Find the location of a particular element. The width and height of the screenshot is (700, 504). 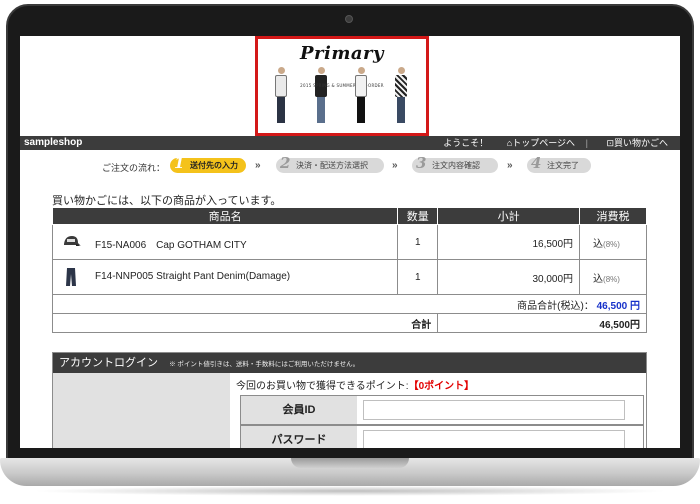

cap-icon is located at coordinates (71, 242).